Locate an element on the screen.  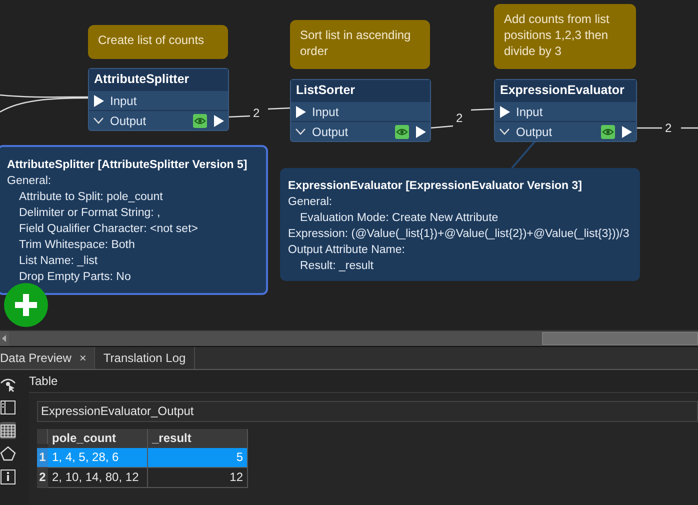
annotation-note: Create list of counts is located at coordinates (158, 42).